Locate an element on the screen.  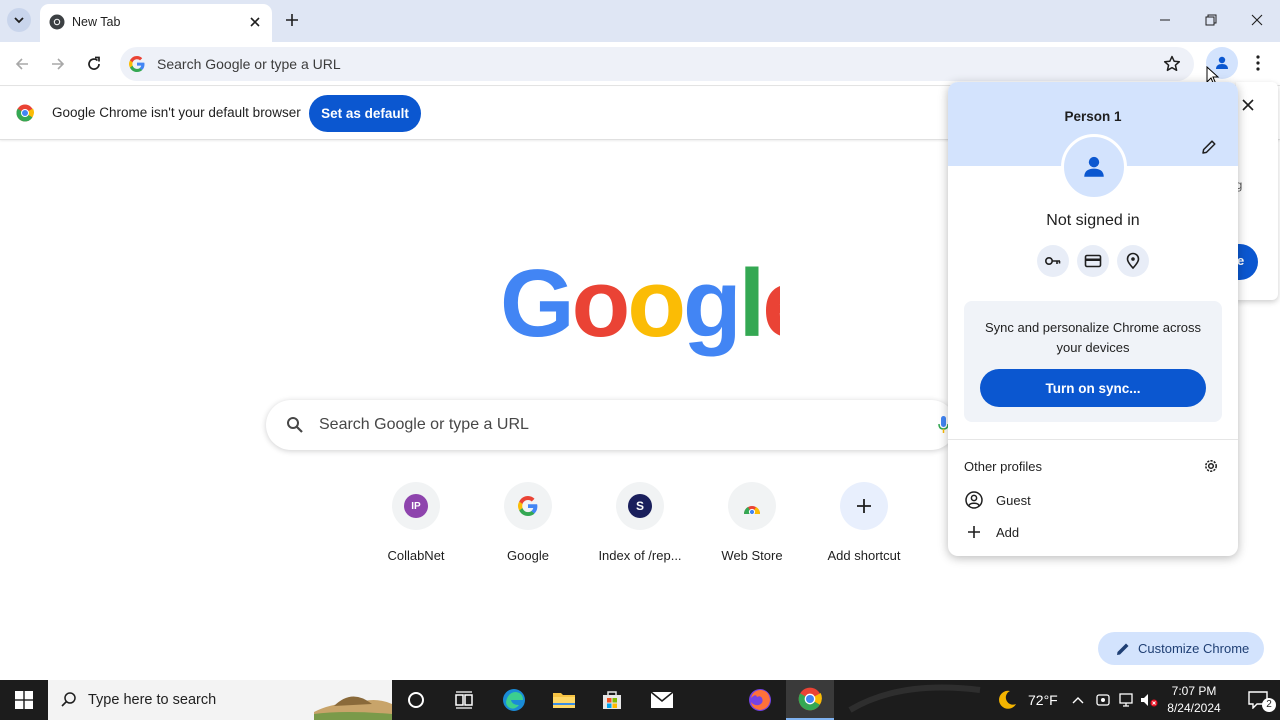
guest-icon is located at coordinates (974, 500).